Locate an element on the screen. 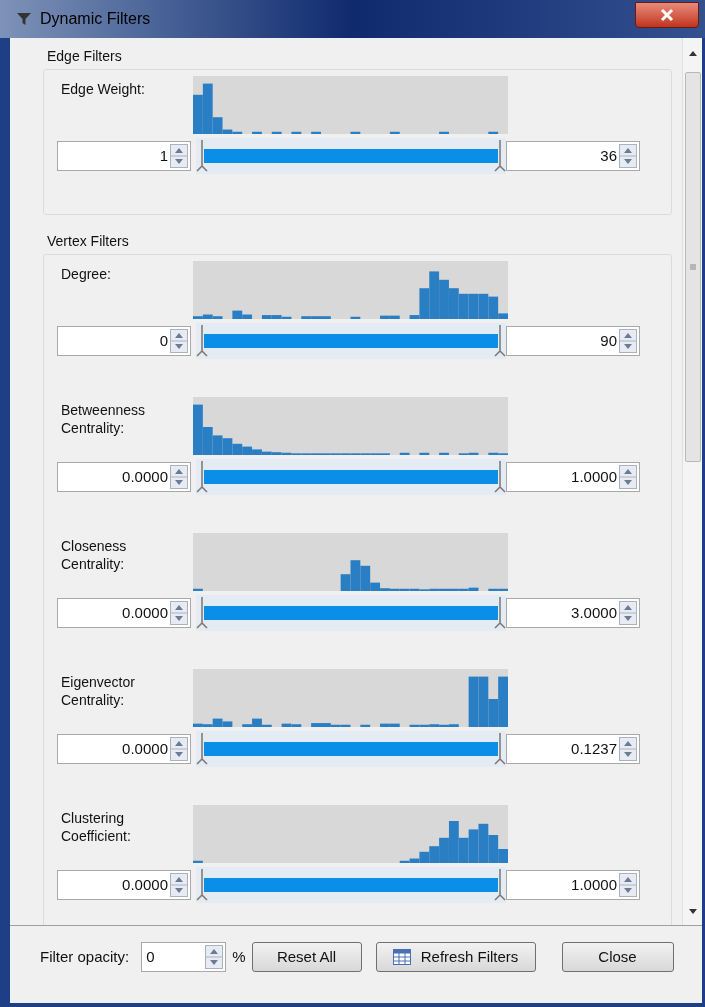 The height and width of the screenshot is (1007, 705). filter-label: Degree: is located at coordinates (86, 274).